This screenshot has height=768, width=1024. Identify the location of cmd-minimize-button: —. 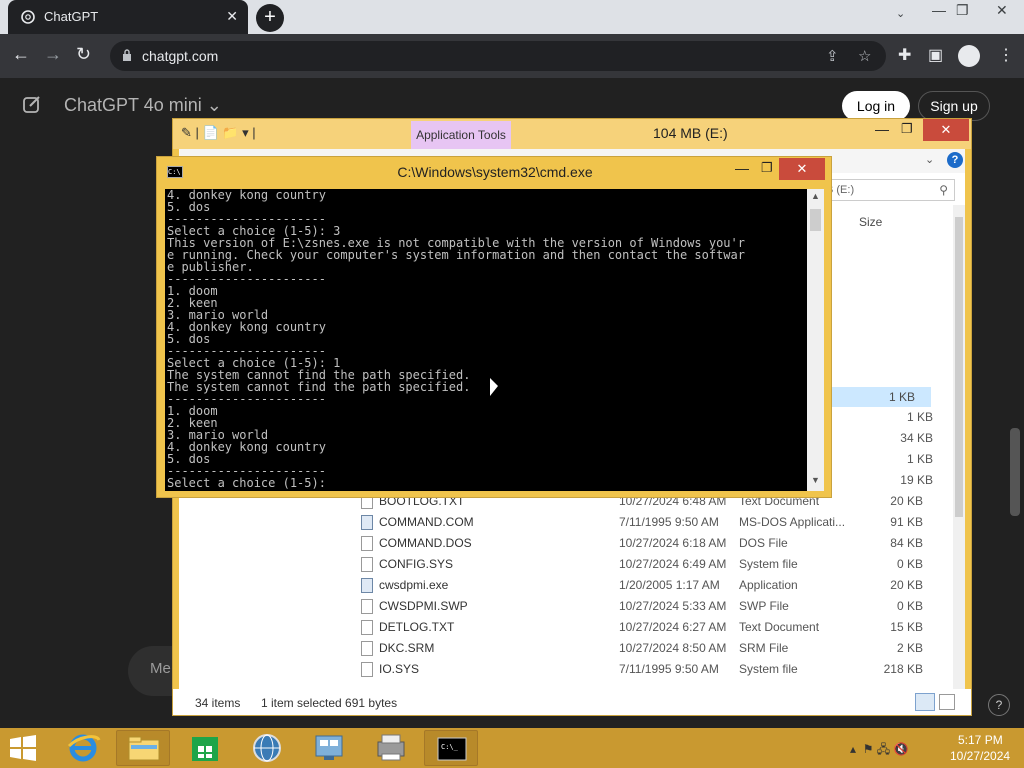
(742, 168).